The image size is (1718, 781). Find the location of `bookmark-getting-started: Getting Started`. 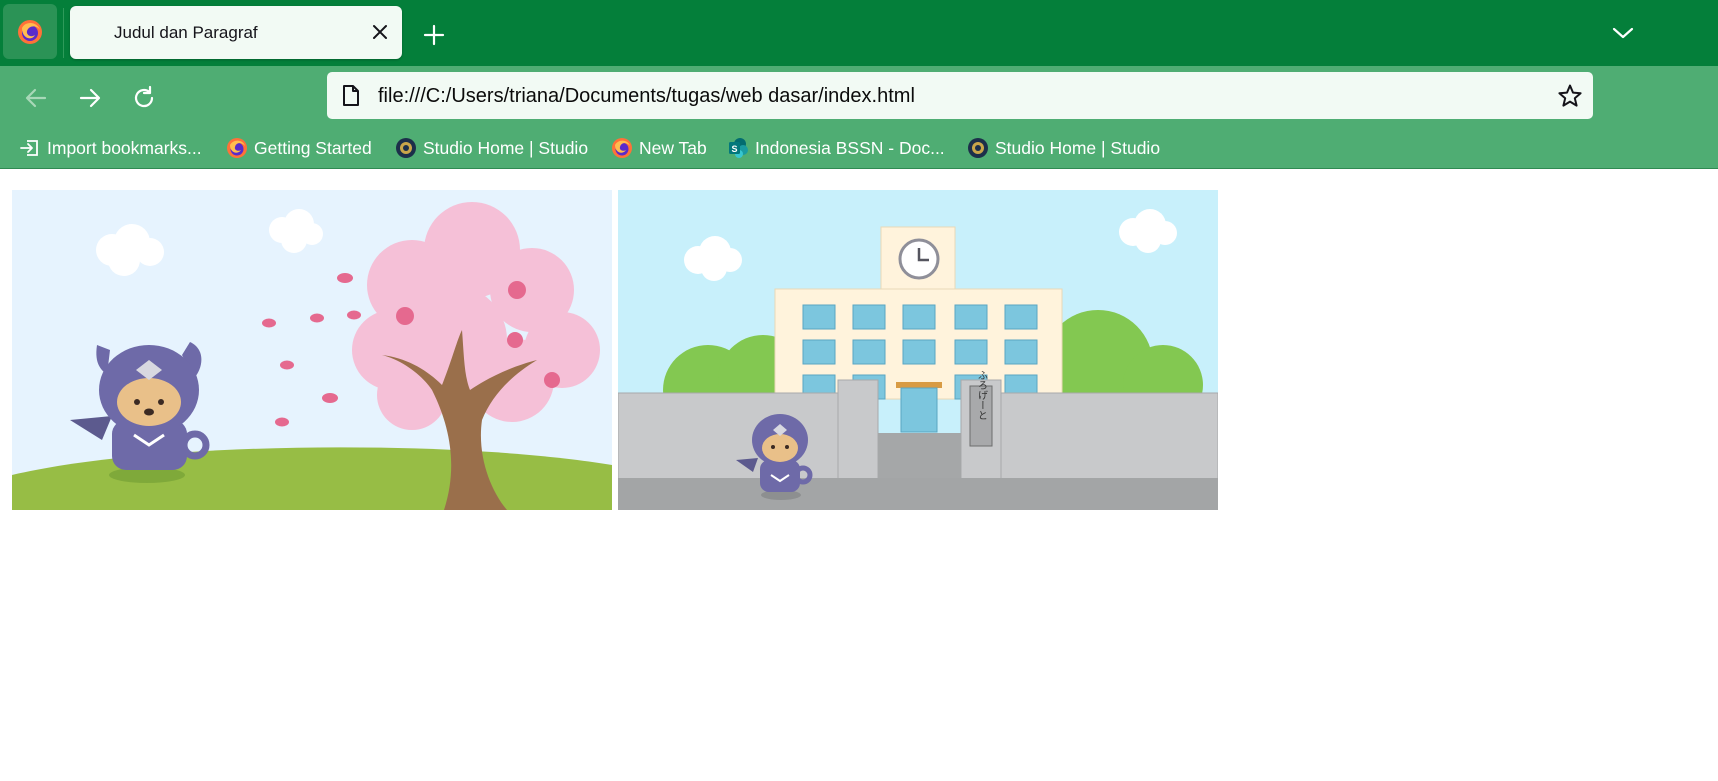

bookmark-getting-started: Getting Started is located at coordinates (299, 148).